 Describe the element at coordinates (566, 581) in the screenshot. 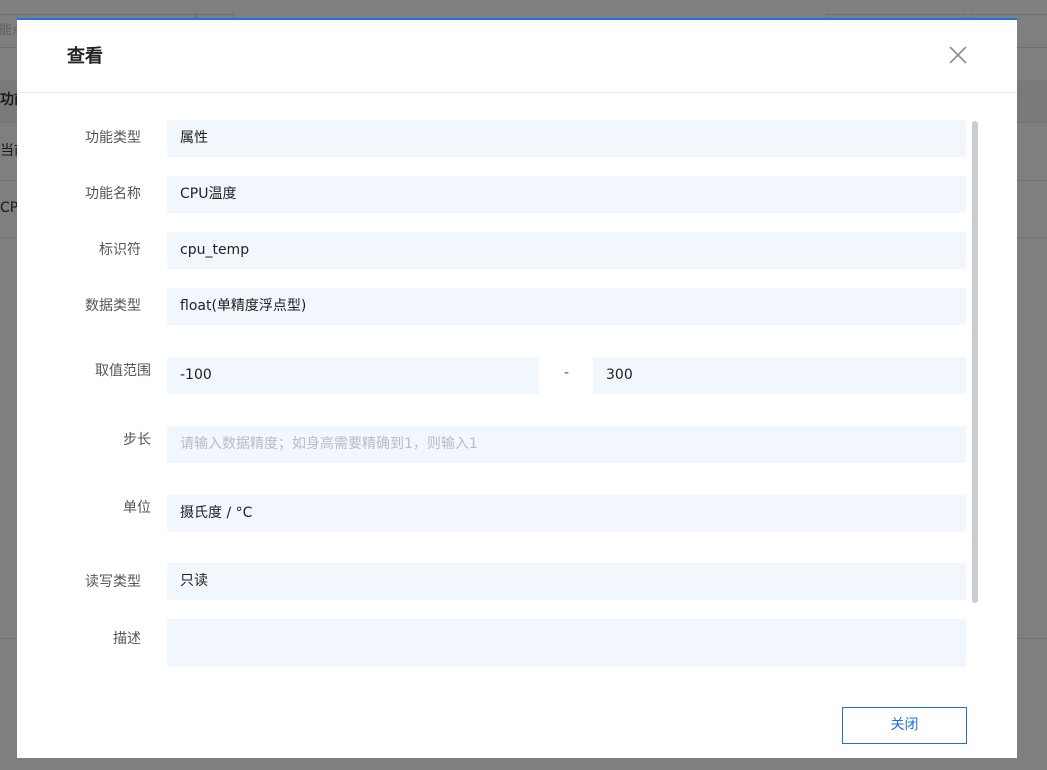

I see `rw-type-field: 只读` at that location.